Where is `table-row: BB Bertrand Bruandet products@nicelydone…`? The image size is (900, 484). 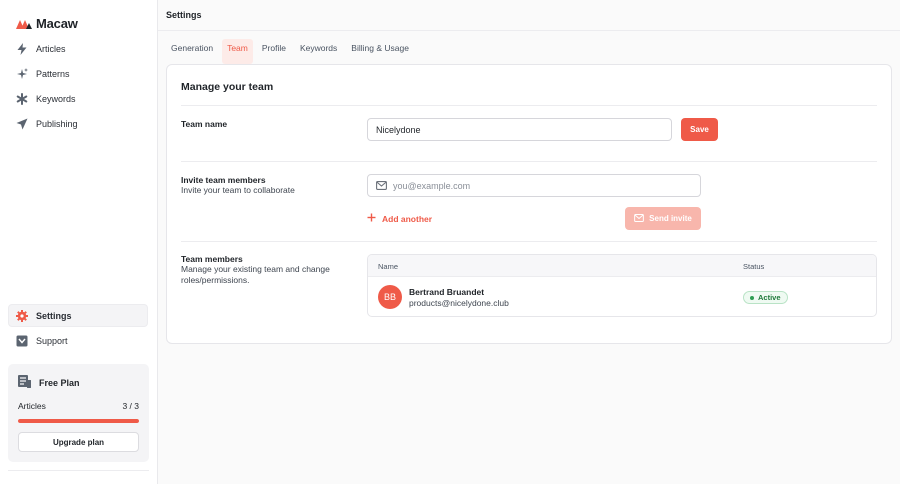
table-row: BB Bertrand Bruandet products@nicelydone… is located at coordinates (622, 296).